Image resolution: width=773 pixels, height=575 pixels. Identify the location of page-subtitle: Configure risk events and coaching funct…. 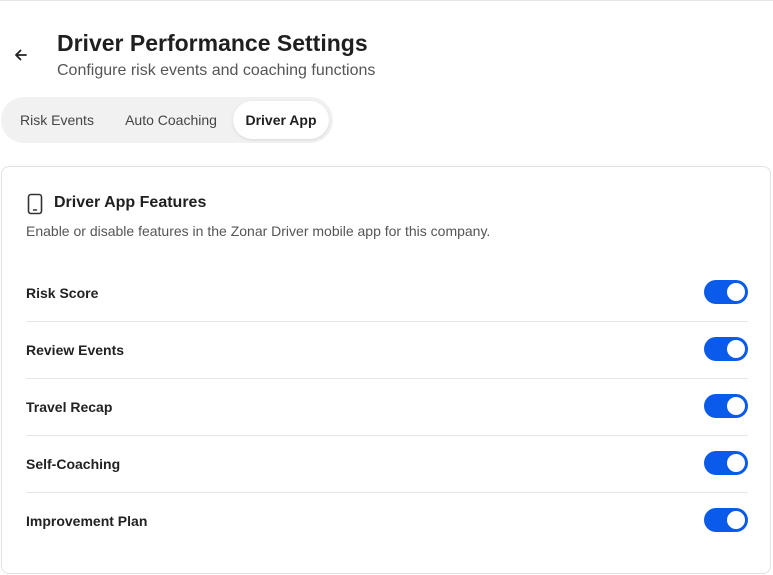
(216, 70).